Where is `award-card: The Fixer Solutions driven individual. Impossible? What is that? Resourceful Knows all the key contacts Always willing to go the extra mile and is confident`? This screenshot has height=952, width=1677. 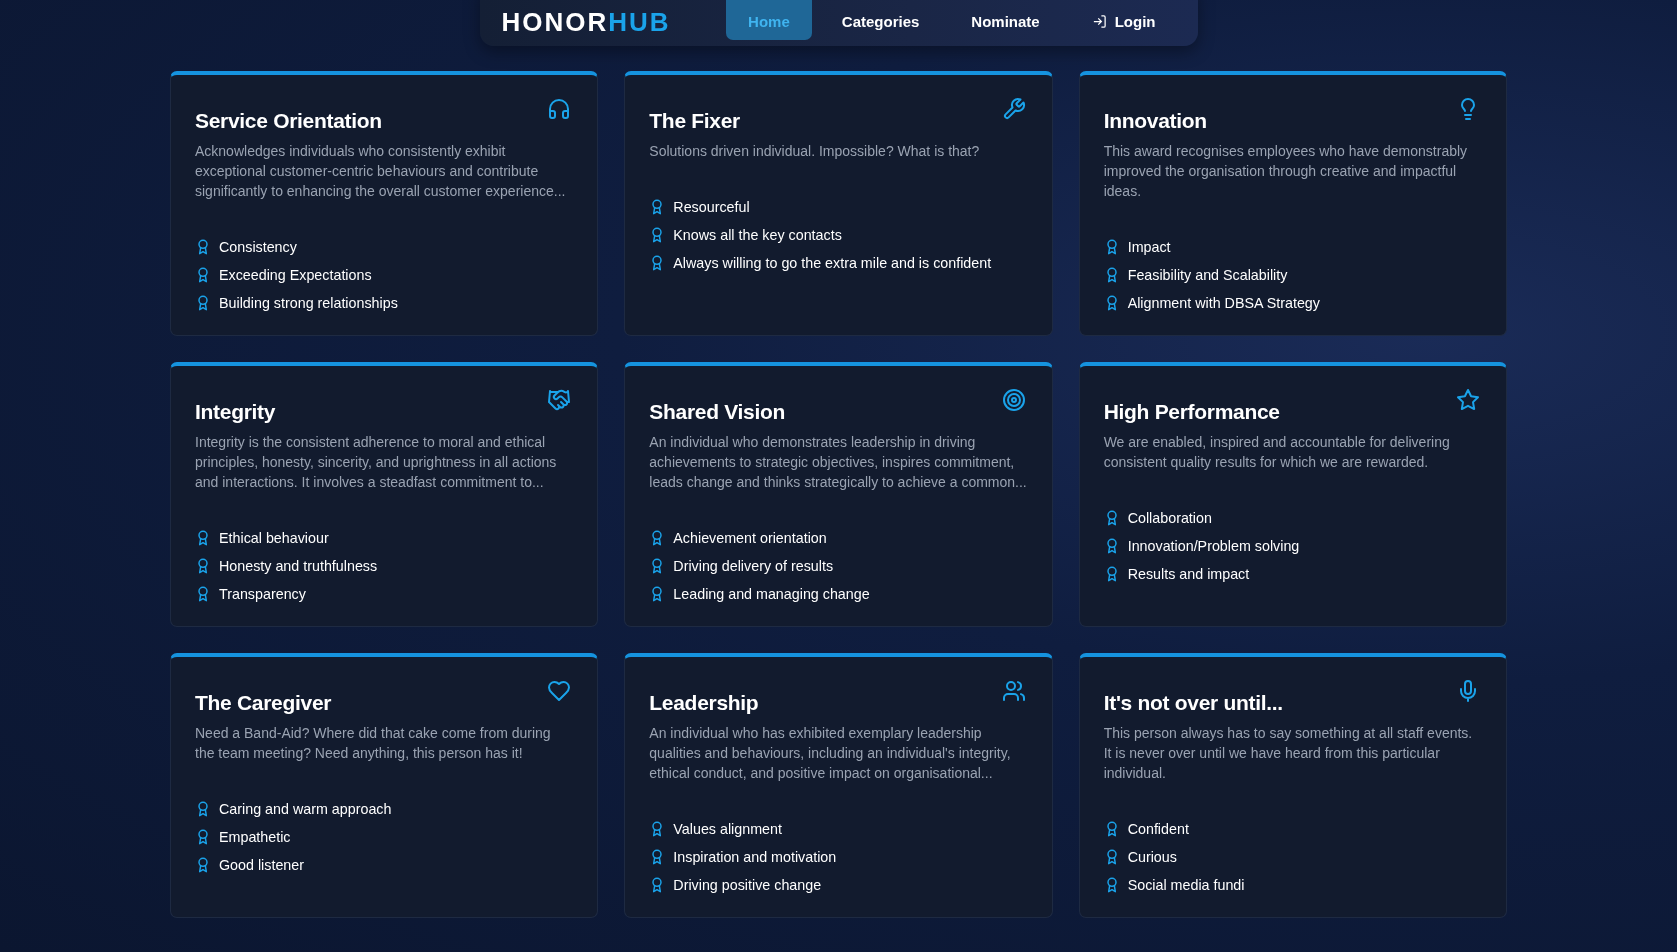 award-card: The Fixer Solutions driven individual. Impossible? What is that? Resourceful Knows all the key contacts Always willing to go the extra mile and is confident is located at coordinates (838, 203).